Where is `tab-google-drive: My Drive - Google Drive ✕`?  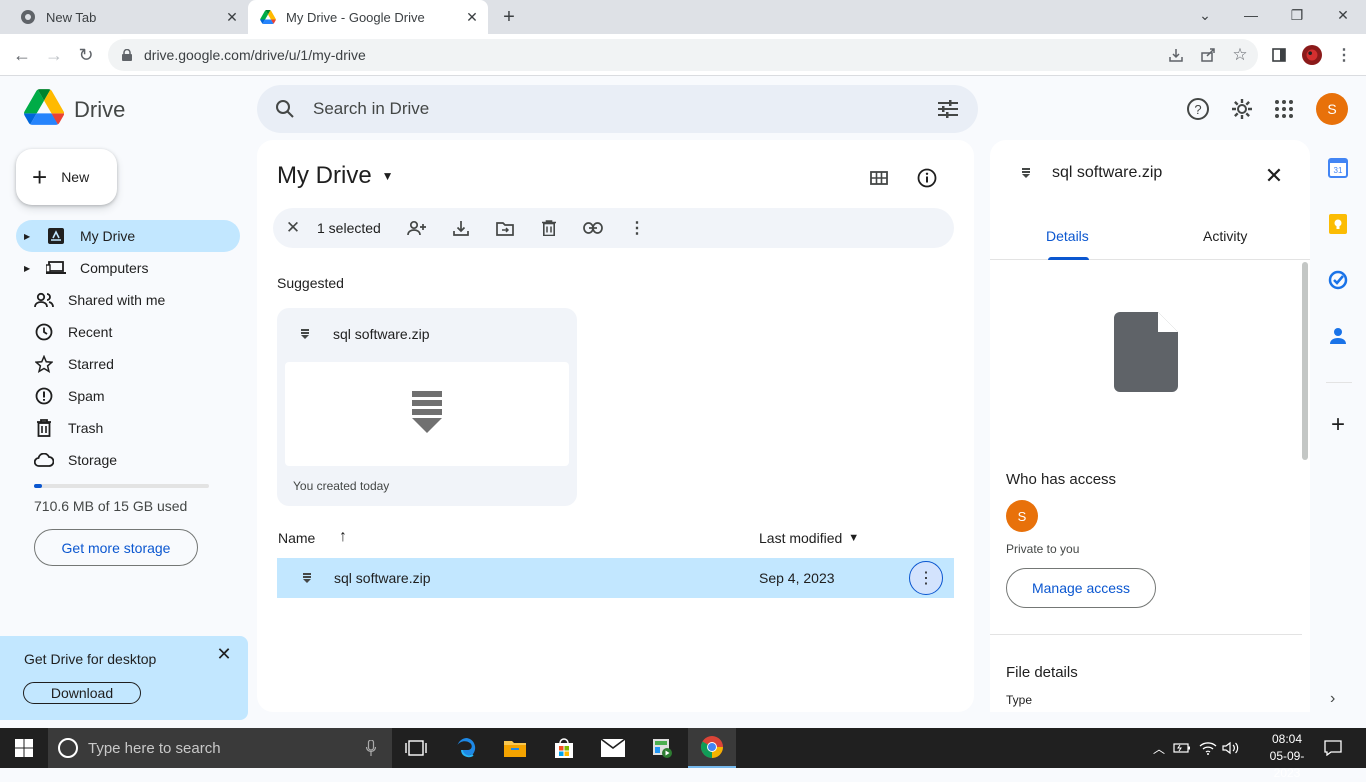 tab-google-drive: My Drive - Google Drive ✕ is located at coordinates (368, 17).